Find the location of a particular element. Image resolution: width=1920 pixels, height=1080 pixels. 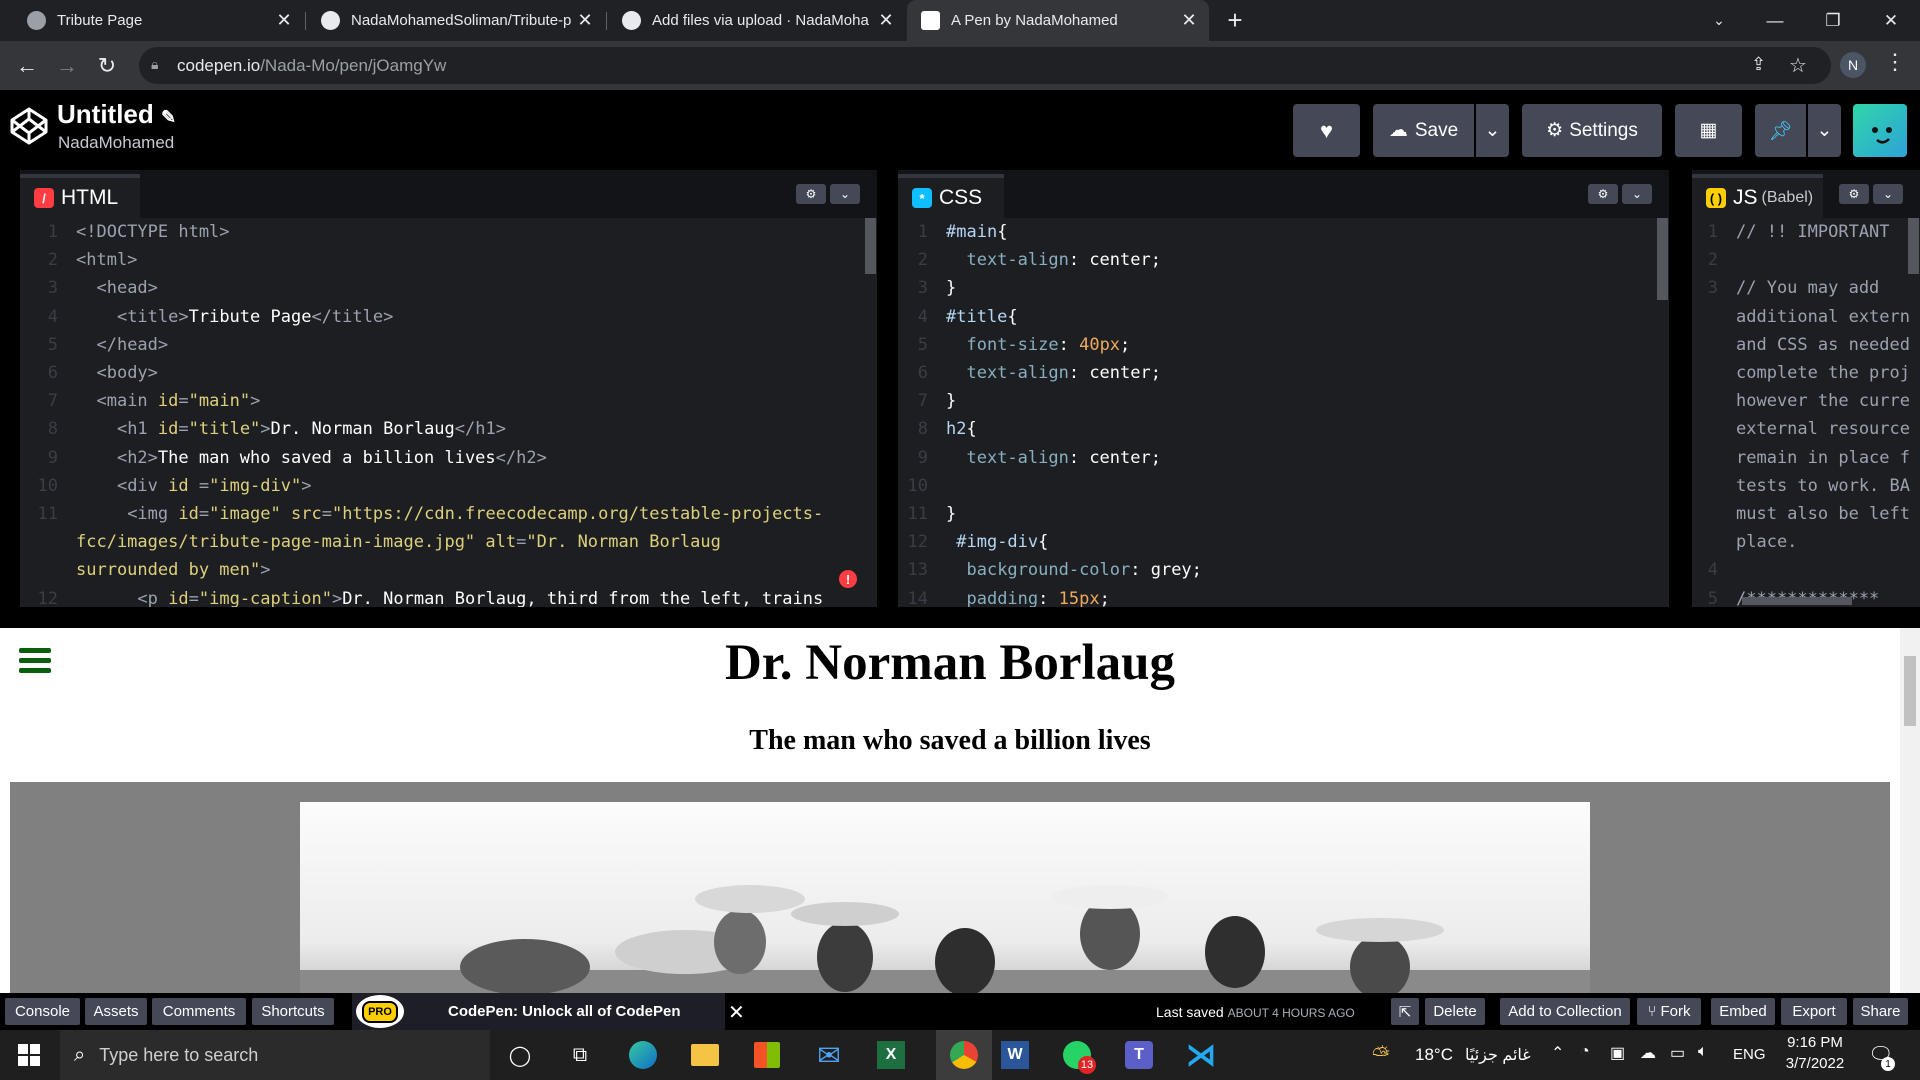

code-line: 7} is located at coordinates (1050, 401).